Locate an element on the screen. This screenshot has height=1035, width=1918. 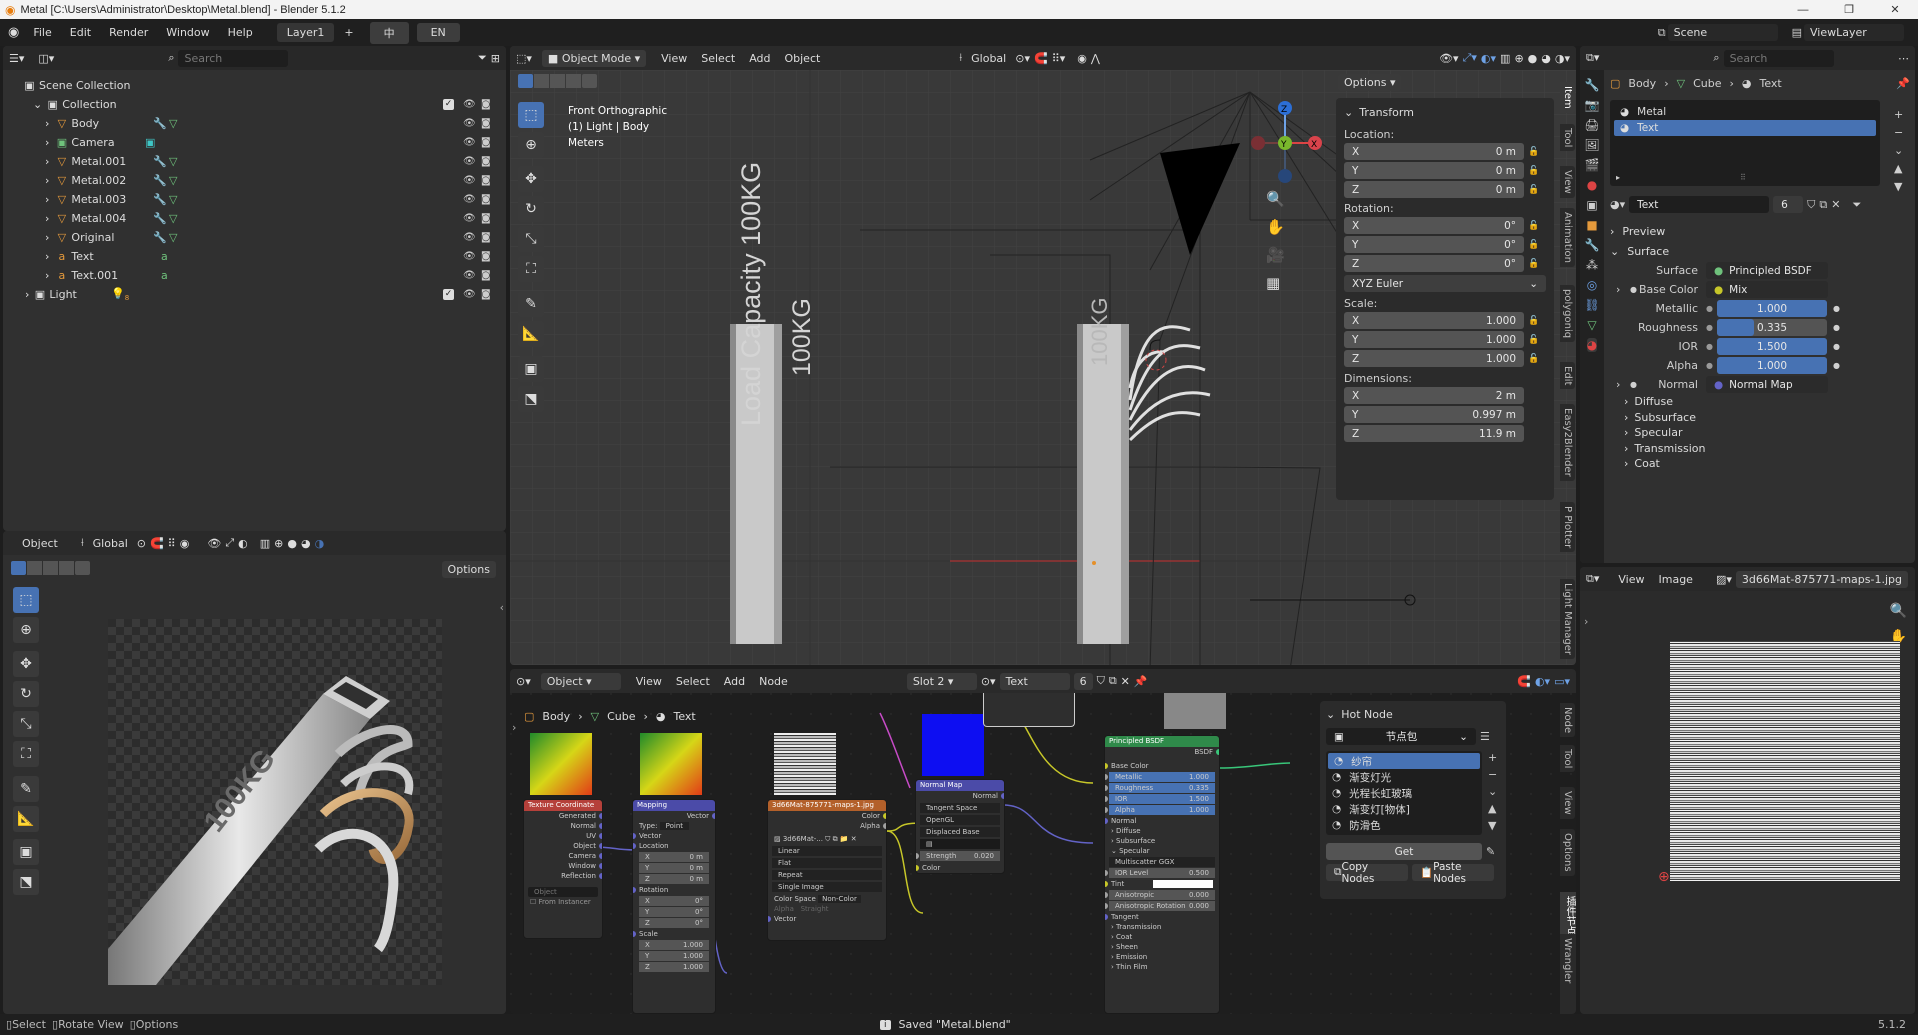
image-name-field: 3d66Mat-875771-maps-1.jpg is located at coordinates (1821, 579).